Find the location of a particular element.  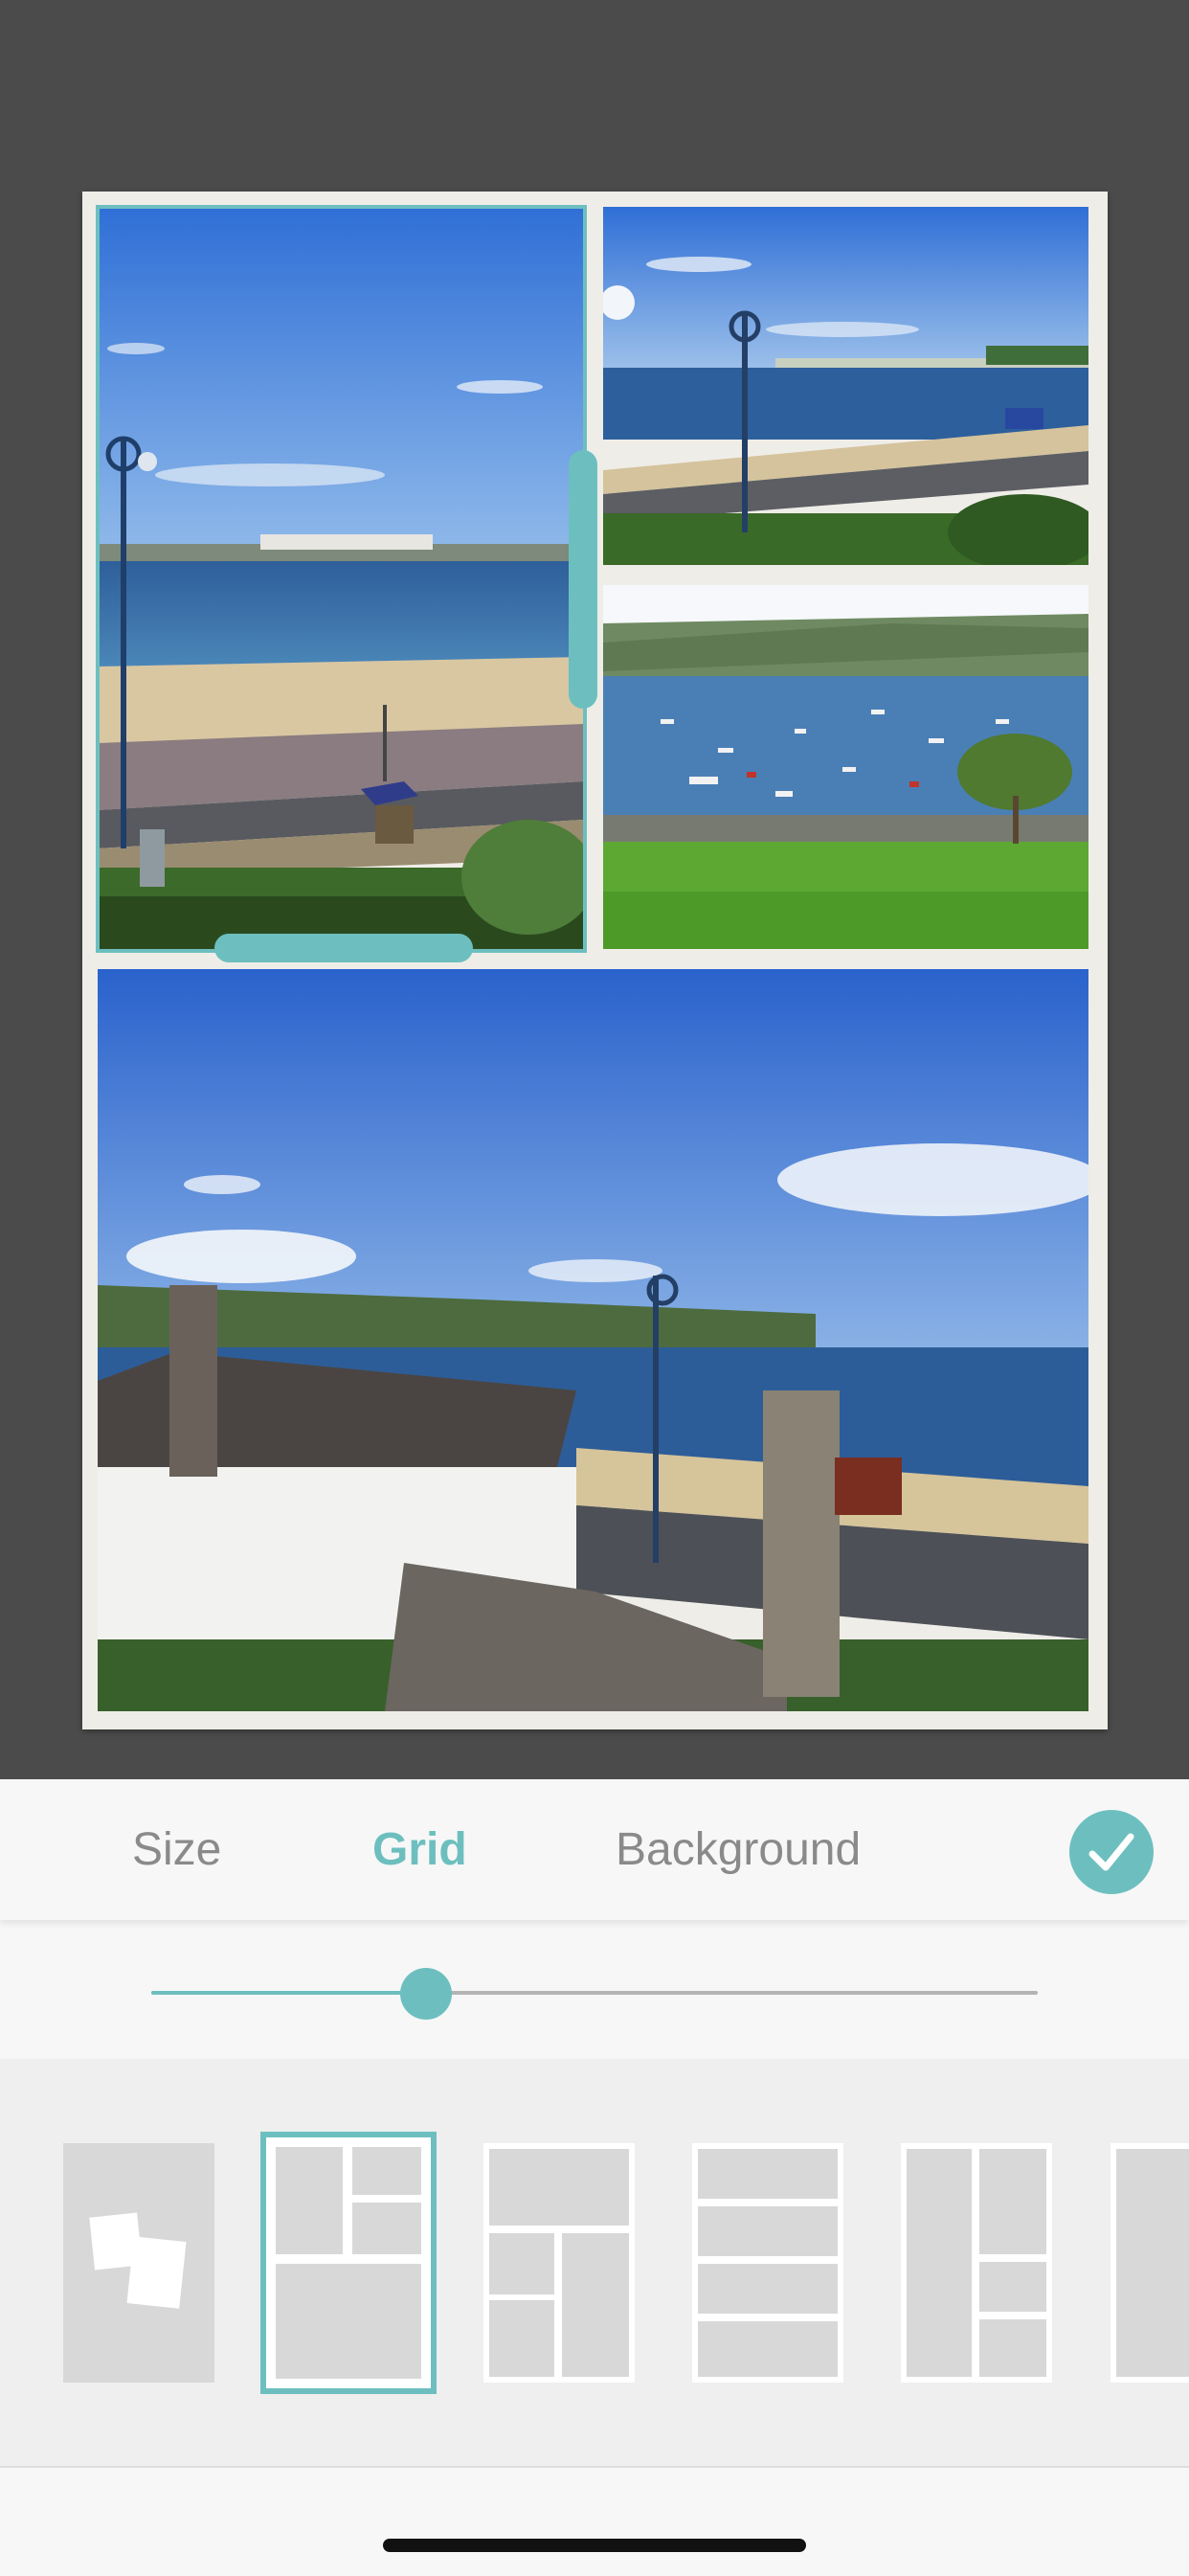

spacing-slider-panel is located at coordinates (594, 1989).